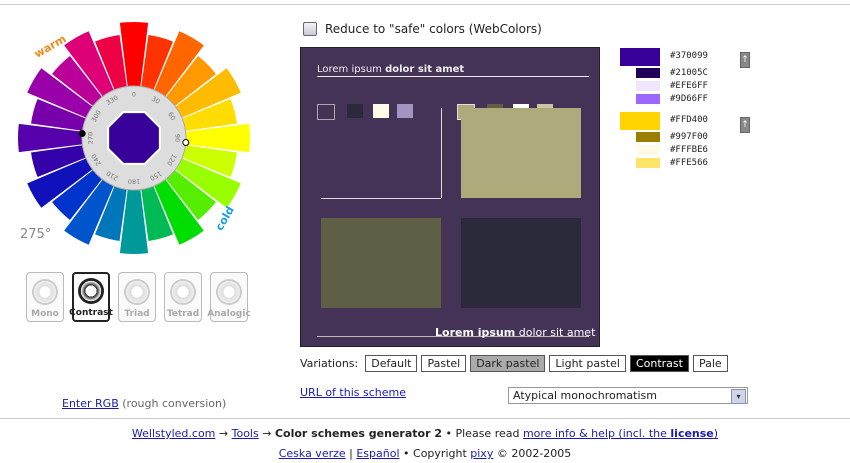 This screenshot has width=850, height=463. I want to click on mode-contrast-button: Contrast, so click(91, 297).